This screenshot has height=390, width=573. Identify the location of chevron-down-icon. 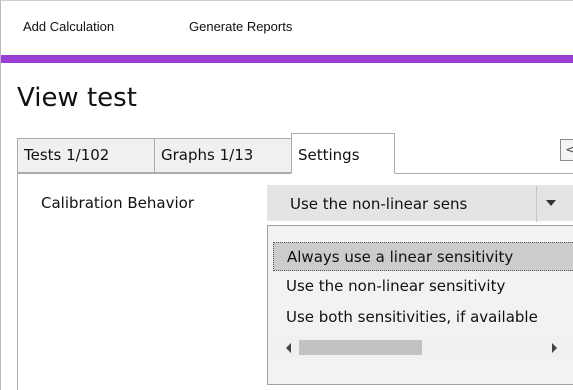
(551, 203).